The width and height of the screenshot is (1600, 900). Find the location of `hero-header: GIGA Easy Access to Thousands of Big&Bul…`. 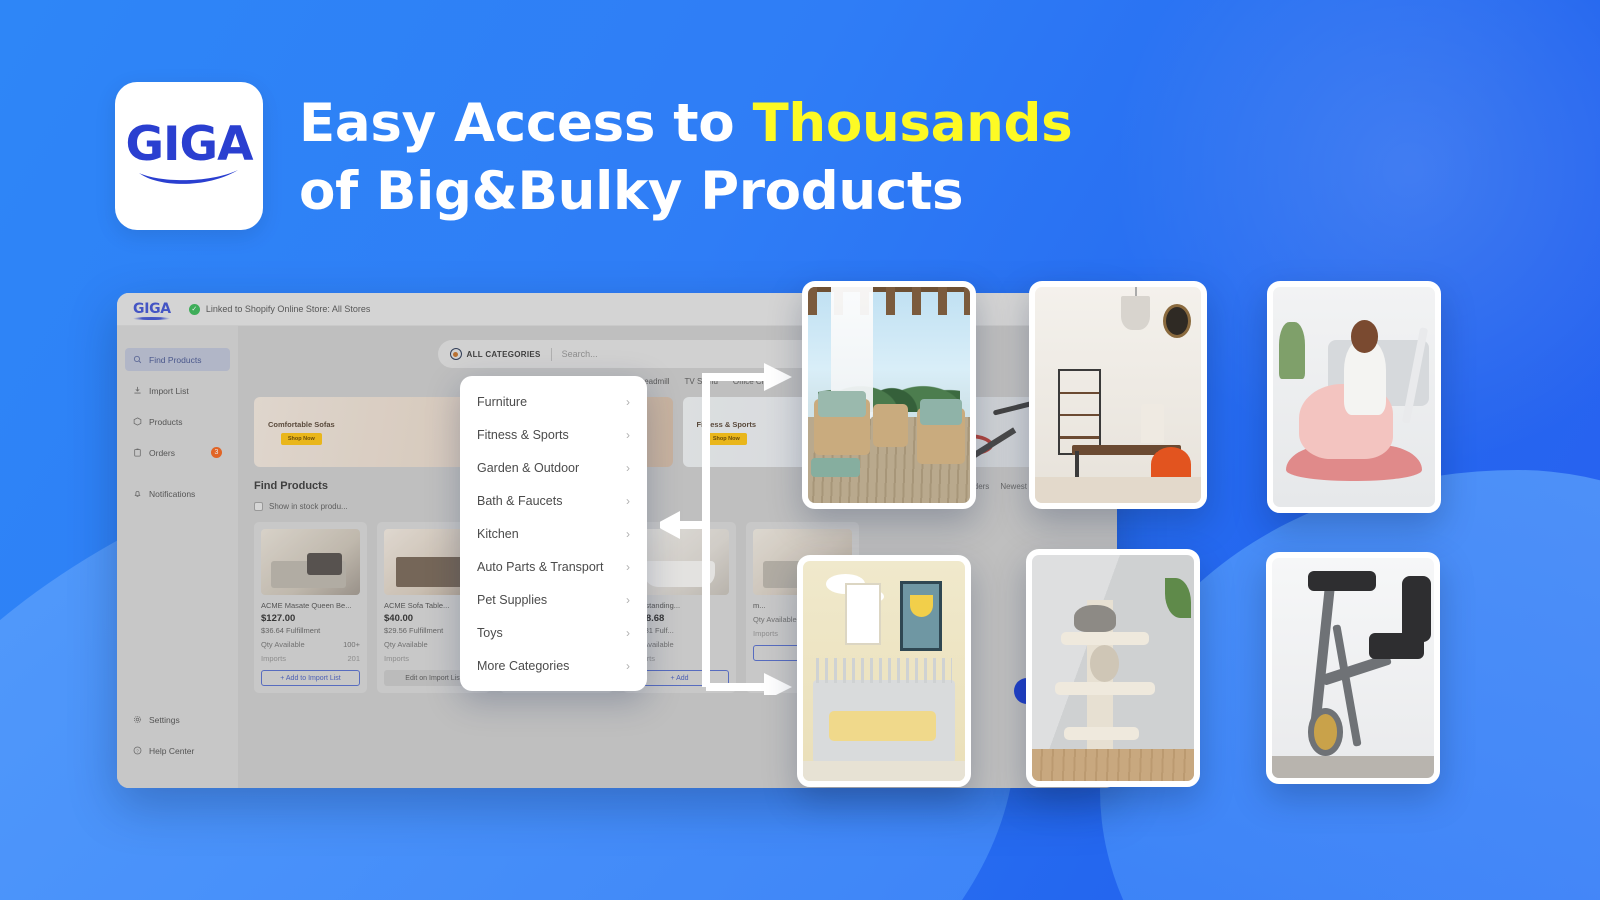

hero-header: GIGA Easy Access to Thousands of Big&Bul… is located at coordinates (594, 156).